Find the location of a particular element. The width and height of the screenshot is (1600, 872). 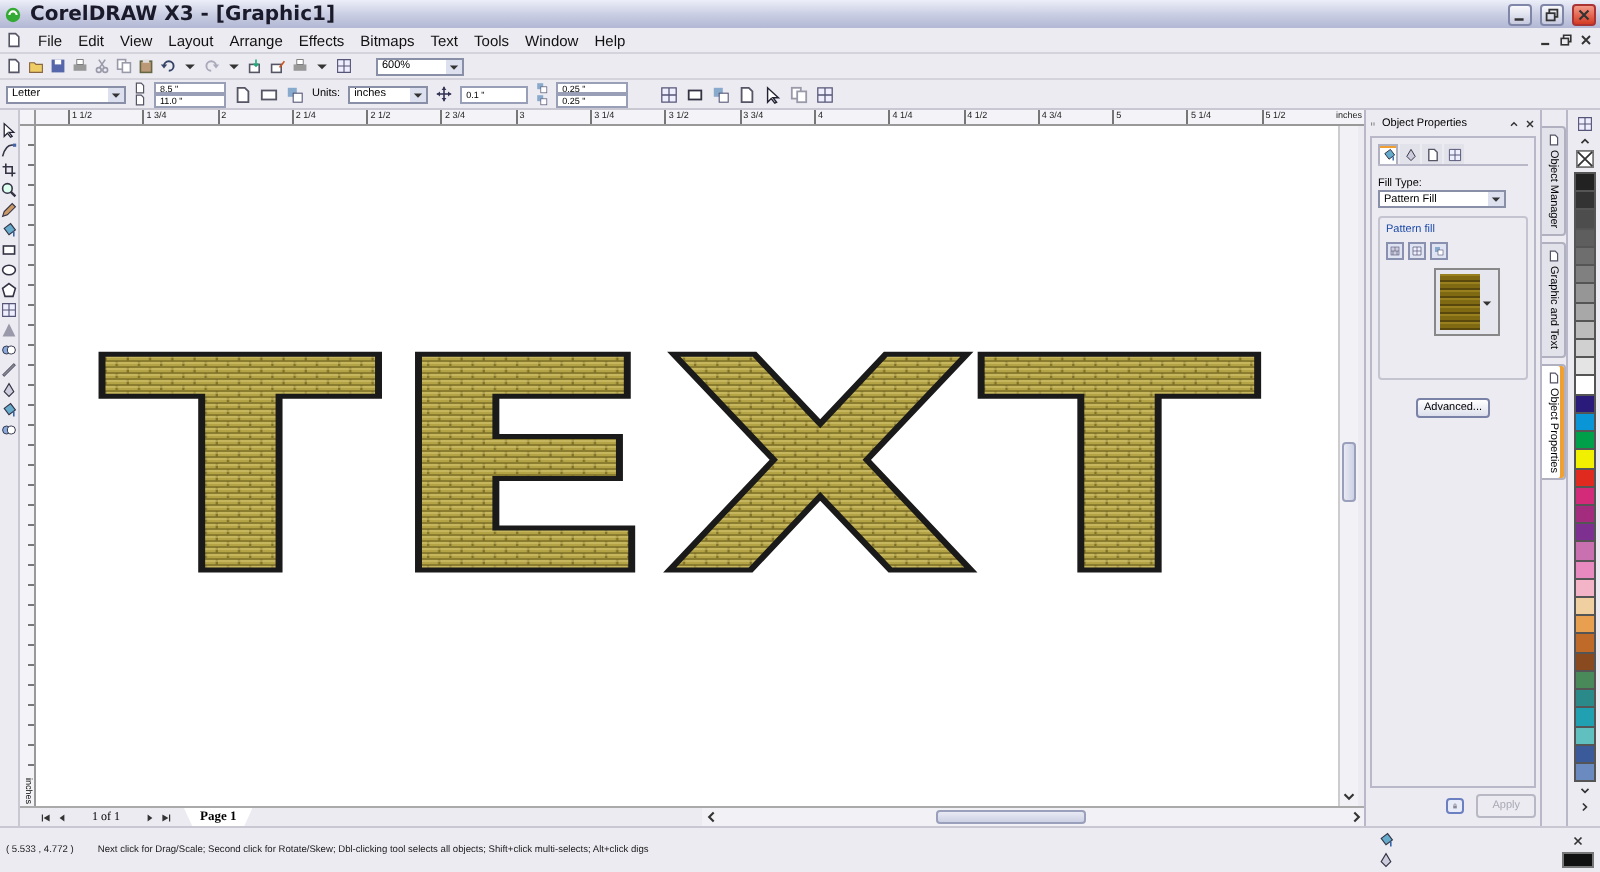

new-document-icon is located at coordinates (14, 66).